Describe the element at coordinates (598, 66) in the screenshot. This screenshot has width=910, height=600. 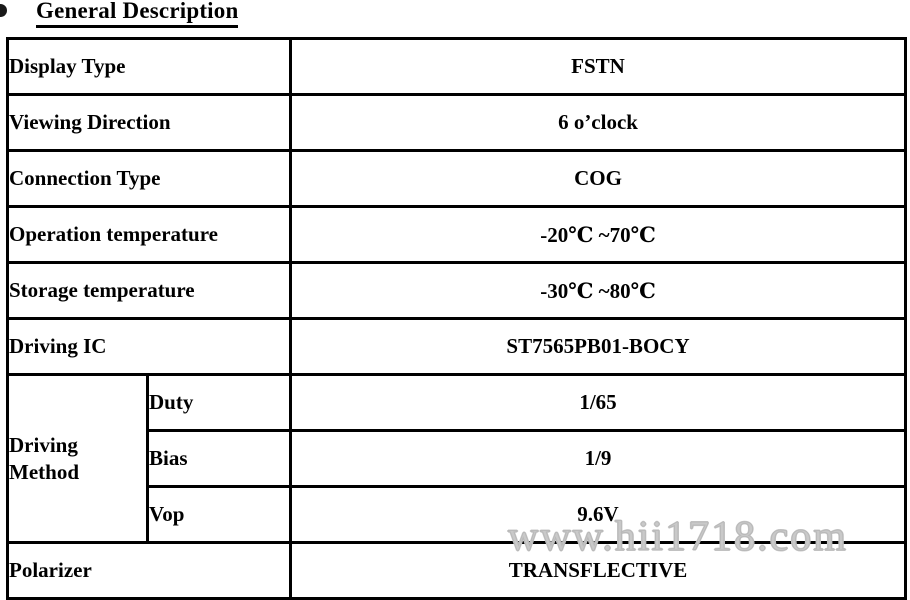
I see `row-value: FSTN` at that location.